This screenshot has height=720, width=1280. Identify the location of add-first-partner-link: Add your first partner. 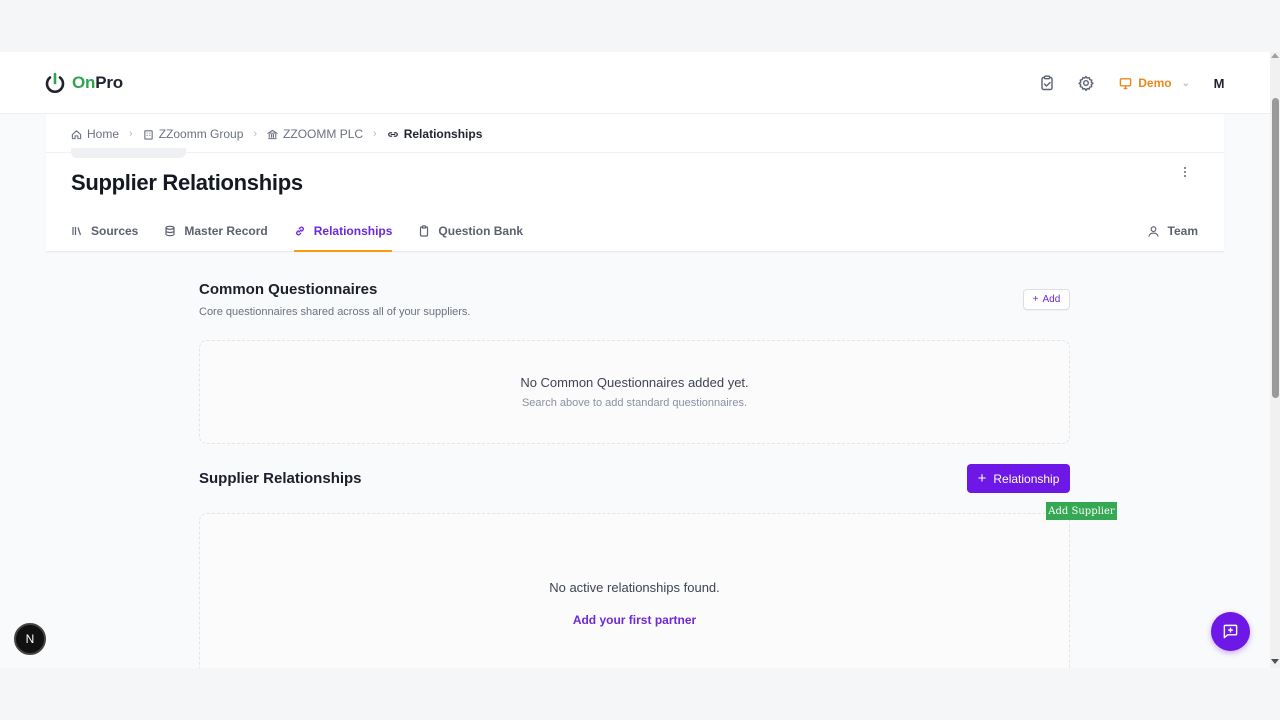
(634, 620).